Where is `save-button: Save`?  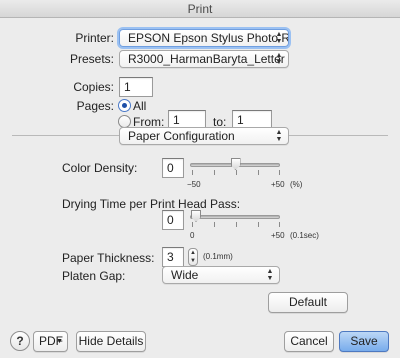 save-button: Save is located at coordinates (364, 341).